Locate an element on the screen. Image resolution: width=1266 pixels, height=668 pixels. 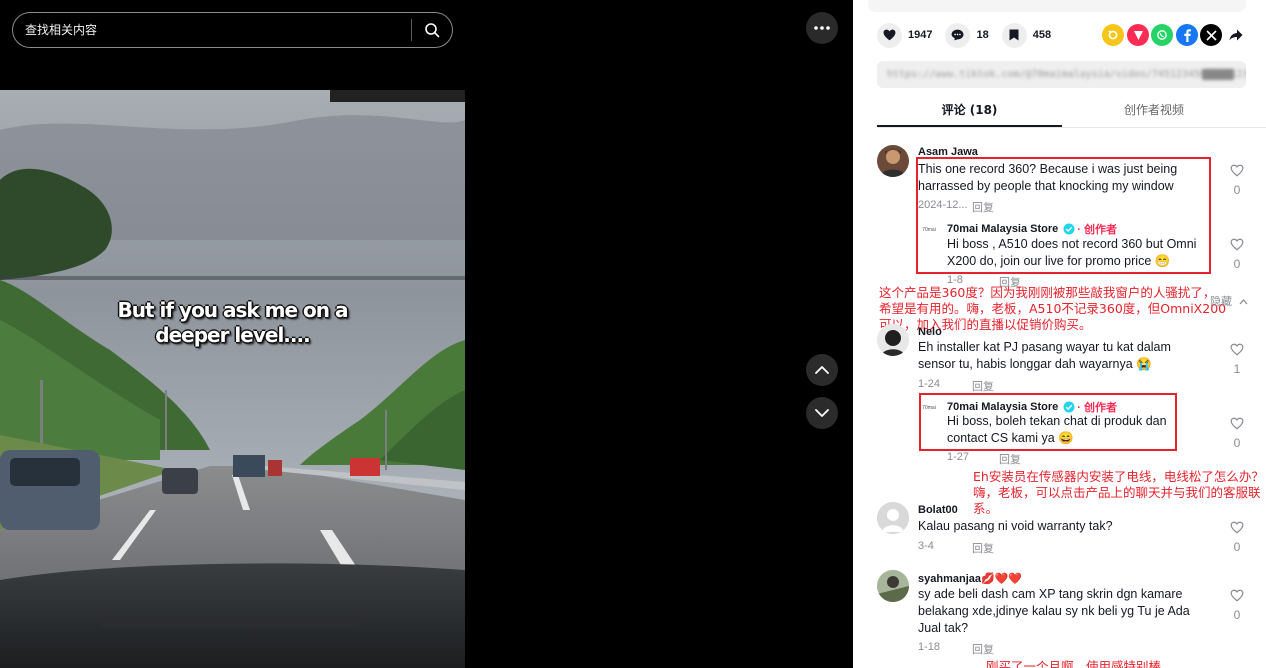
comment-username: Nelo is located at coordinates (930, 332).